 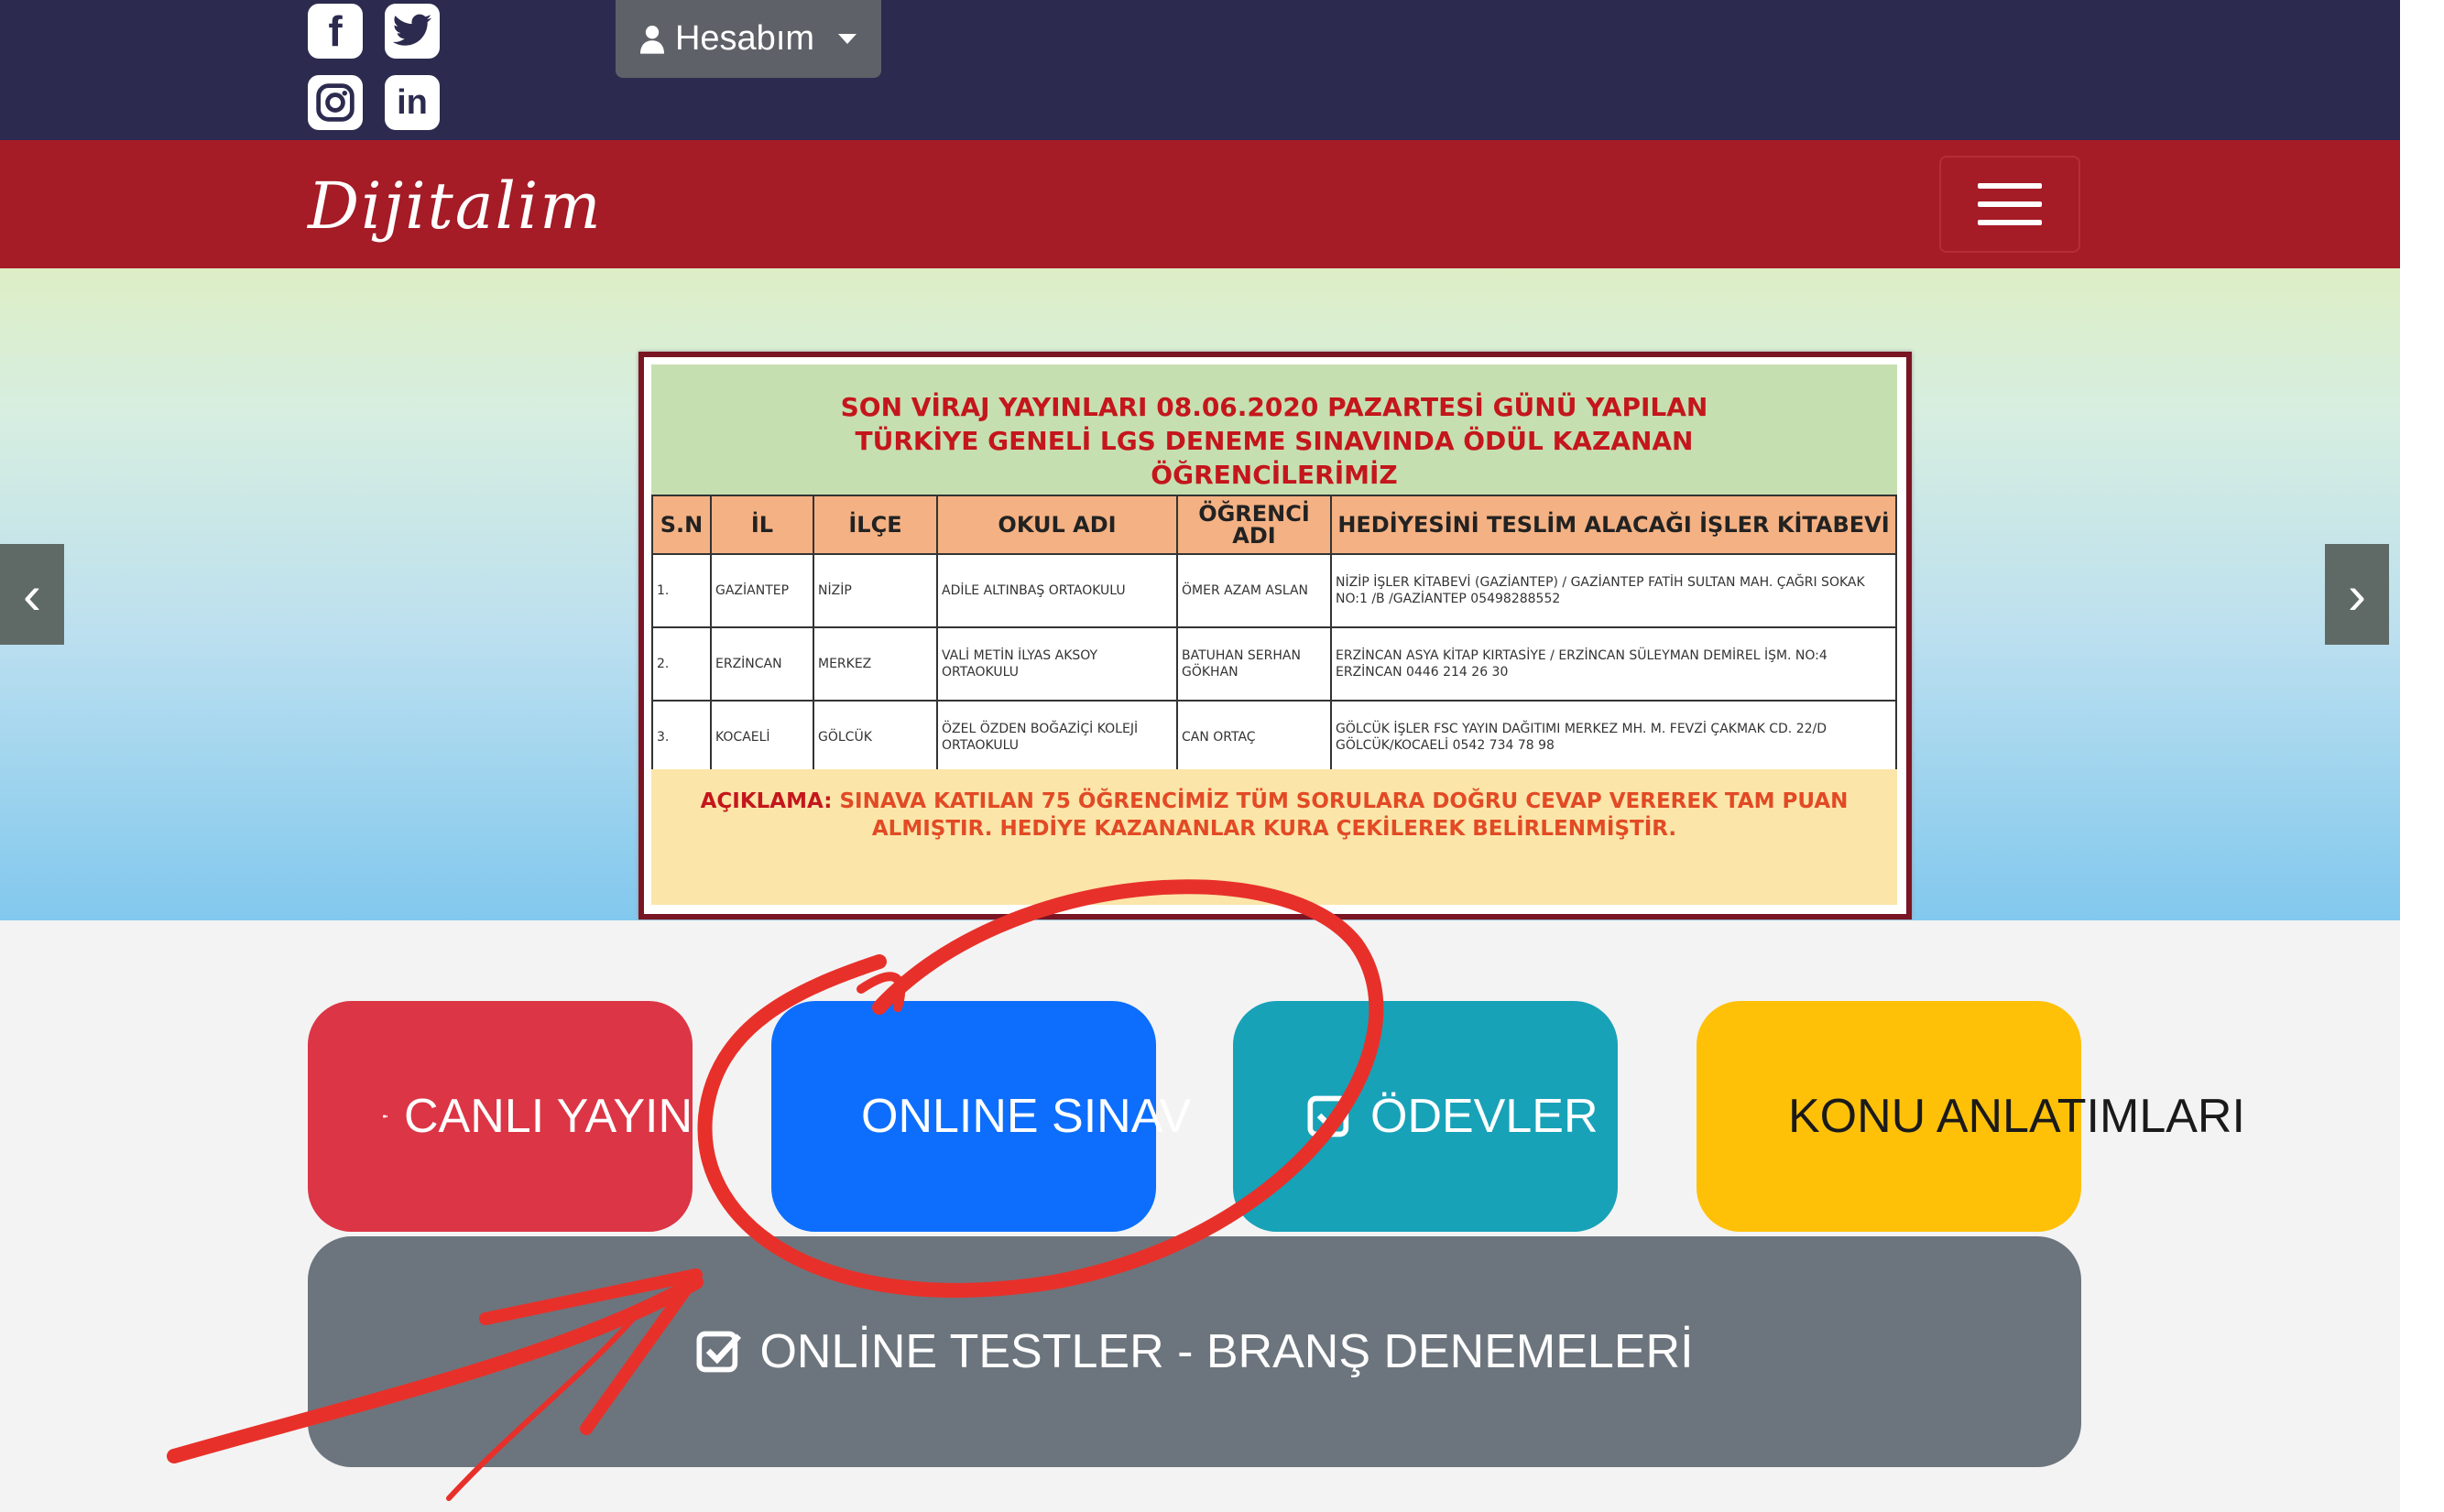 I want to click on facebook-icon: f, so click(x=336, y=31).